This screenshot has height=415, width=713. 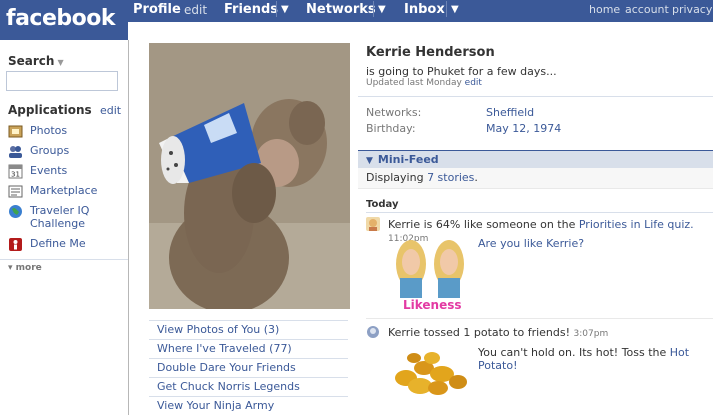 I want to click on sidebar-item-traveler-iq: Traveler IQ Challenge, so click(x=65, y=218).